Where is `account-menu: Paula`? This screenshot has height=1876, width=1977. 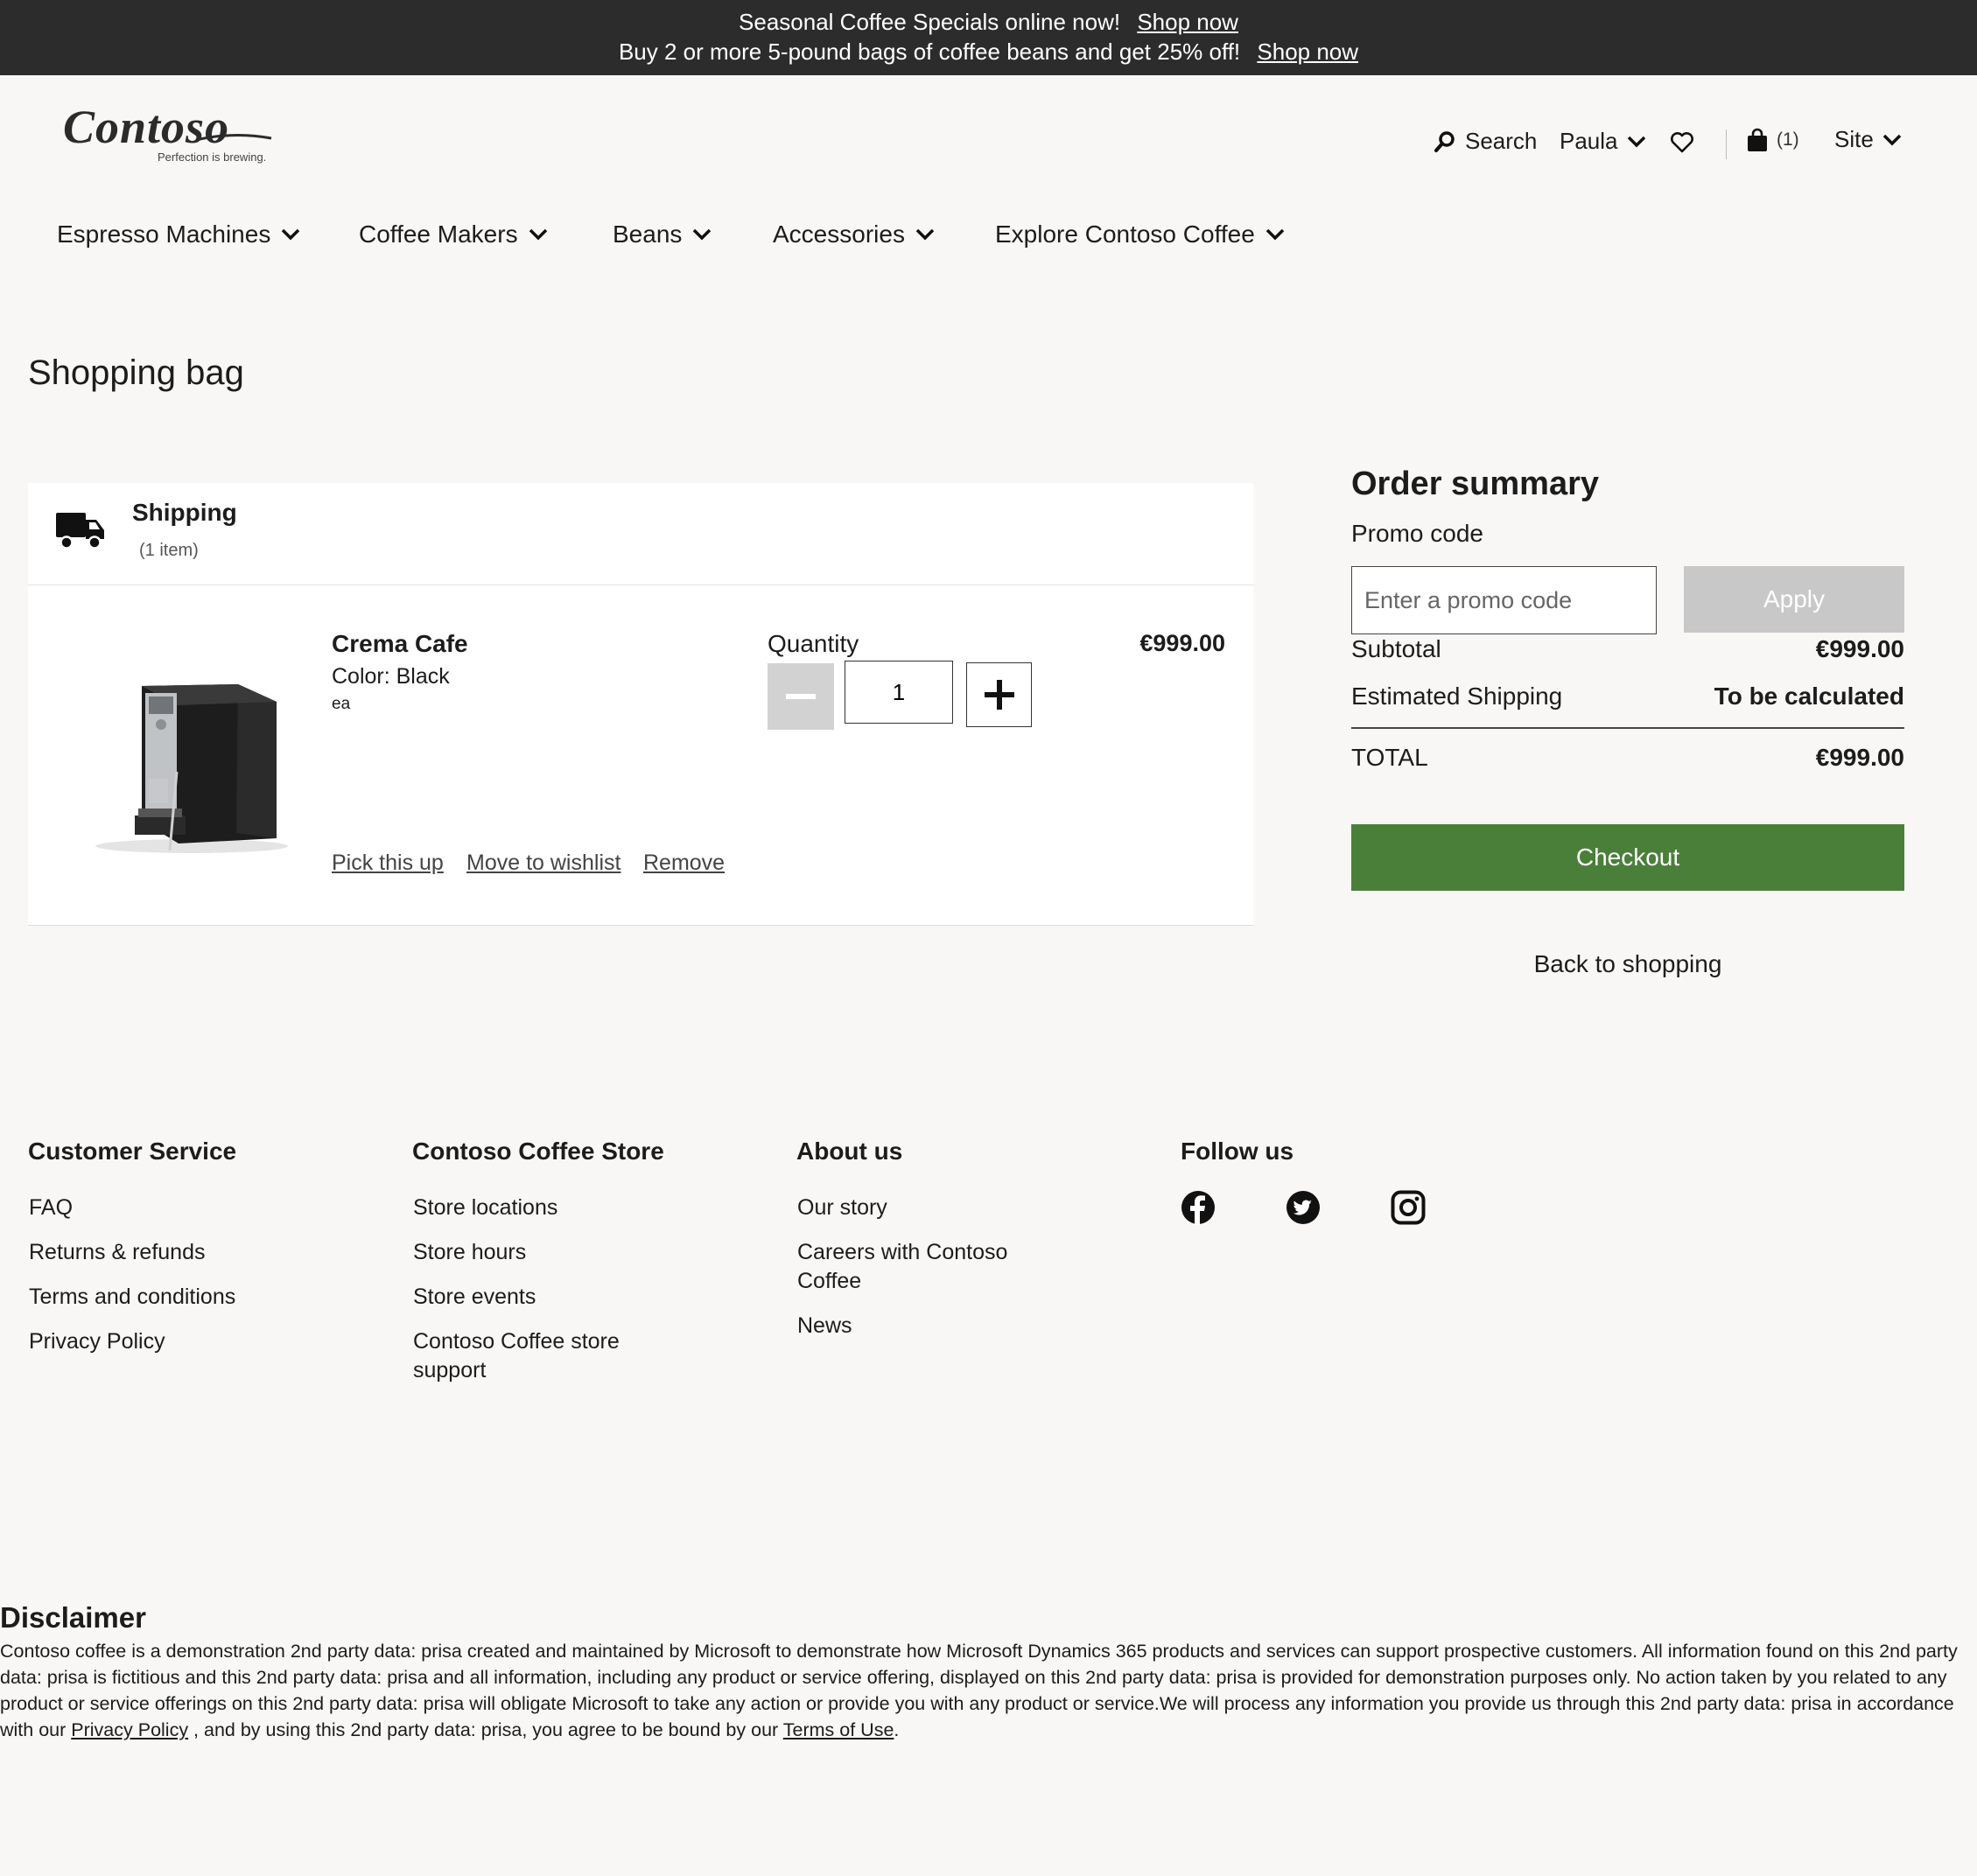 account-menu: Paula is located at coordinates (1603, 141).